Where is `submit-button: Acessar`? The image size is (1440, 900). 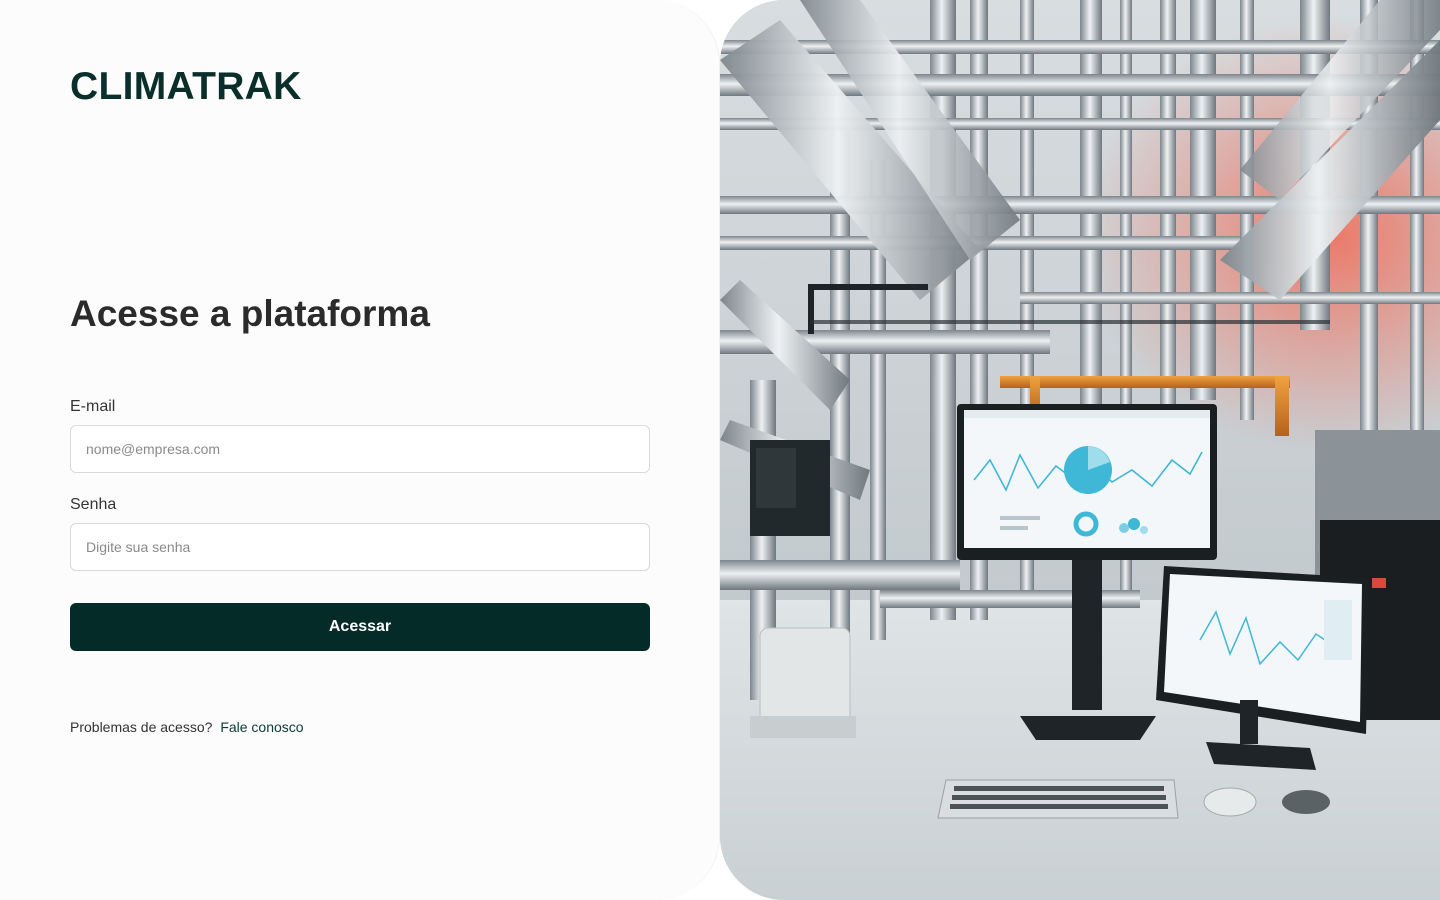
submit-button: Acessar is located at coordinates (360, 627).